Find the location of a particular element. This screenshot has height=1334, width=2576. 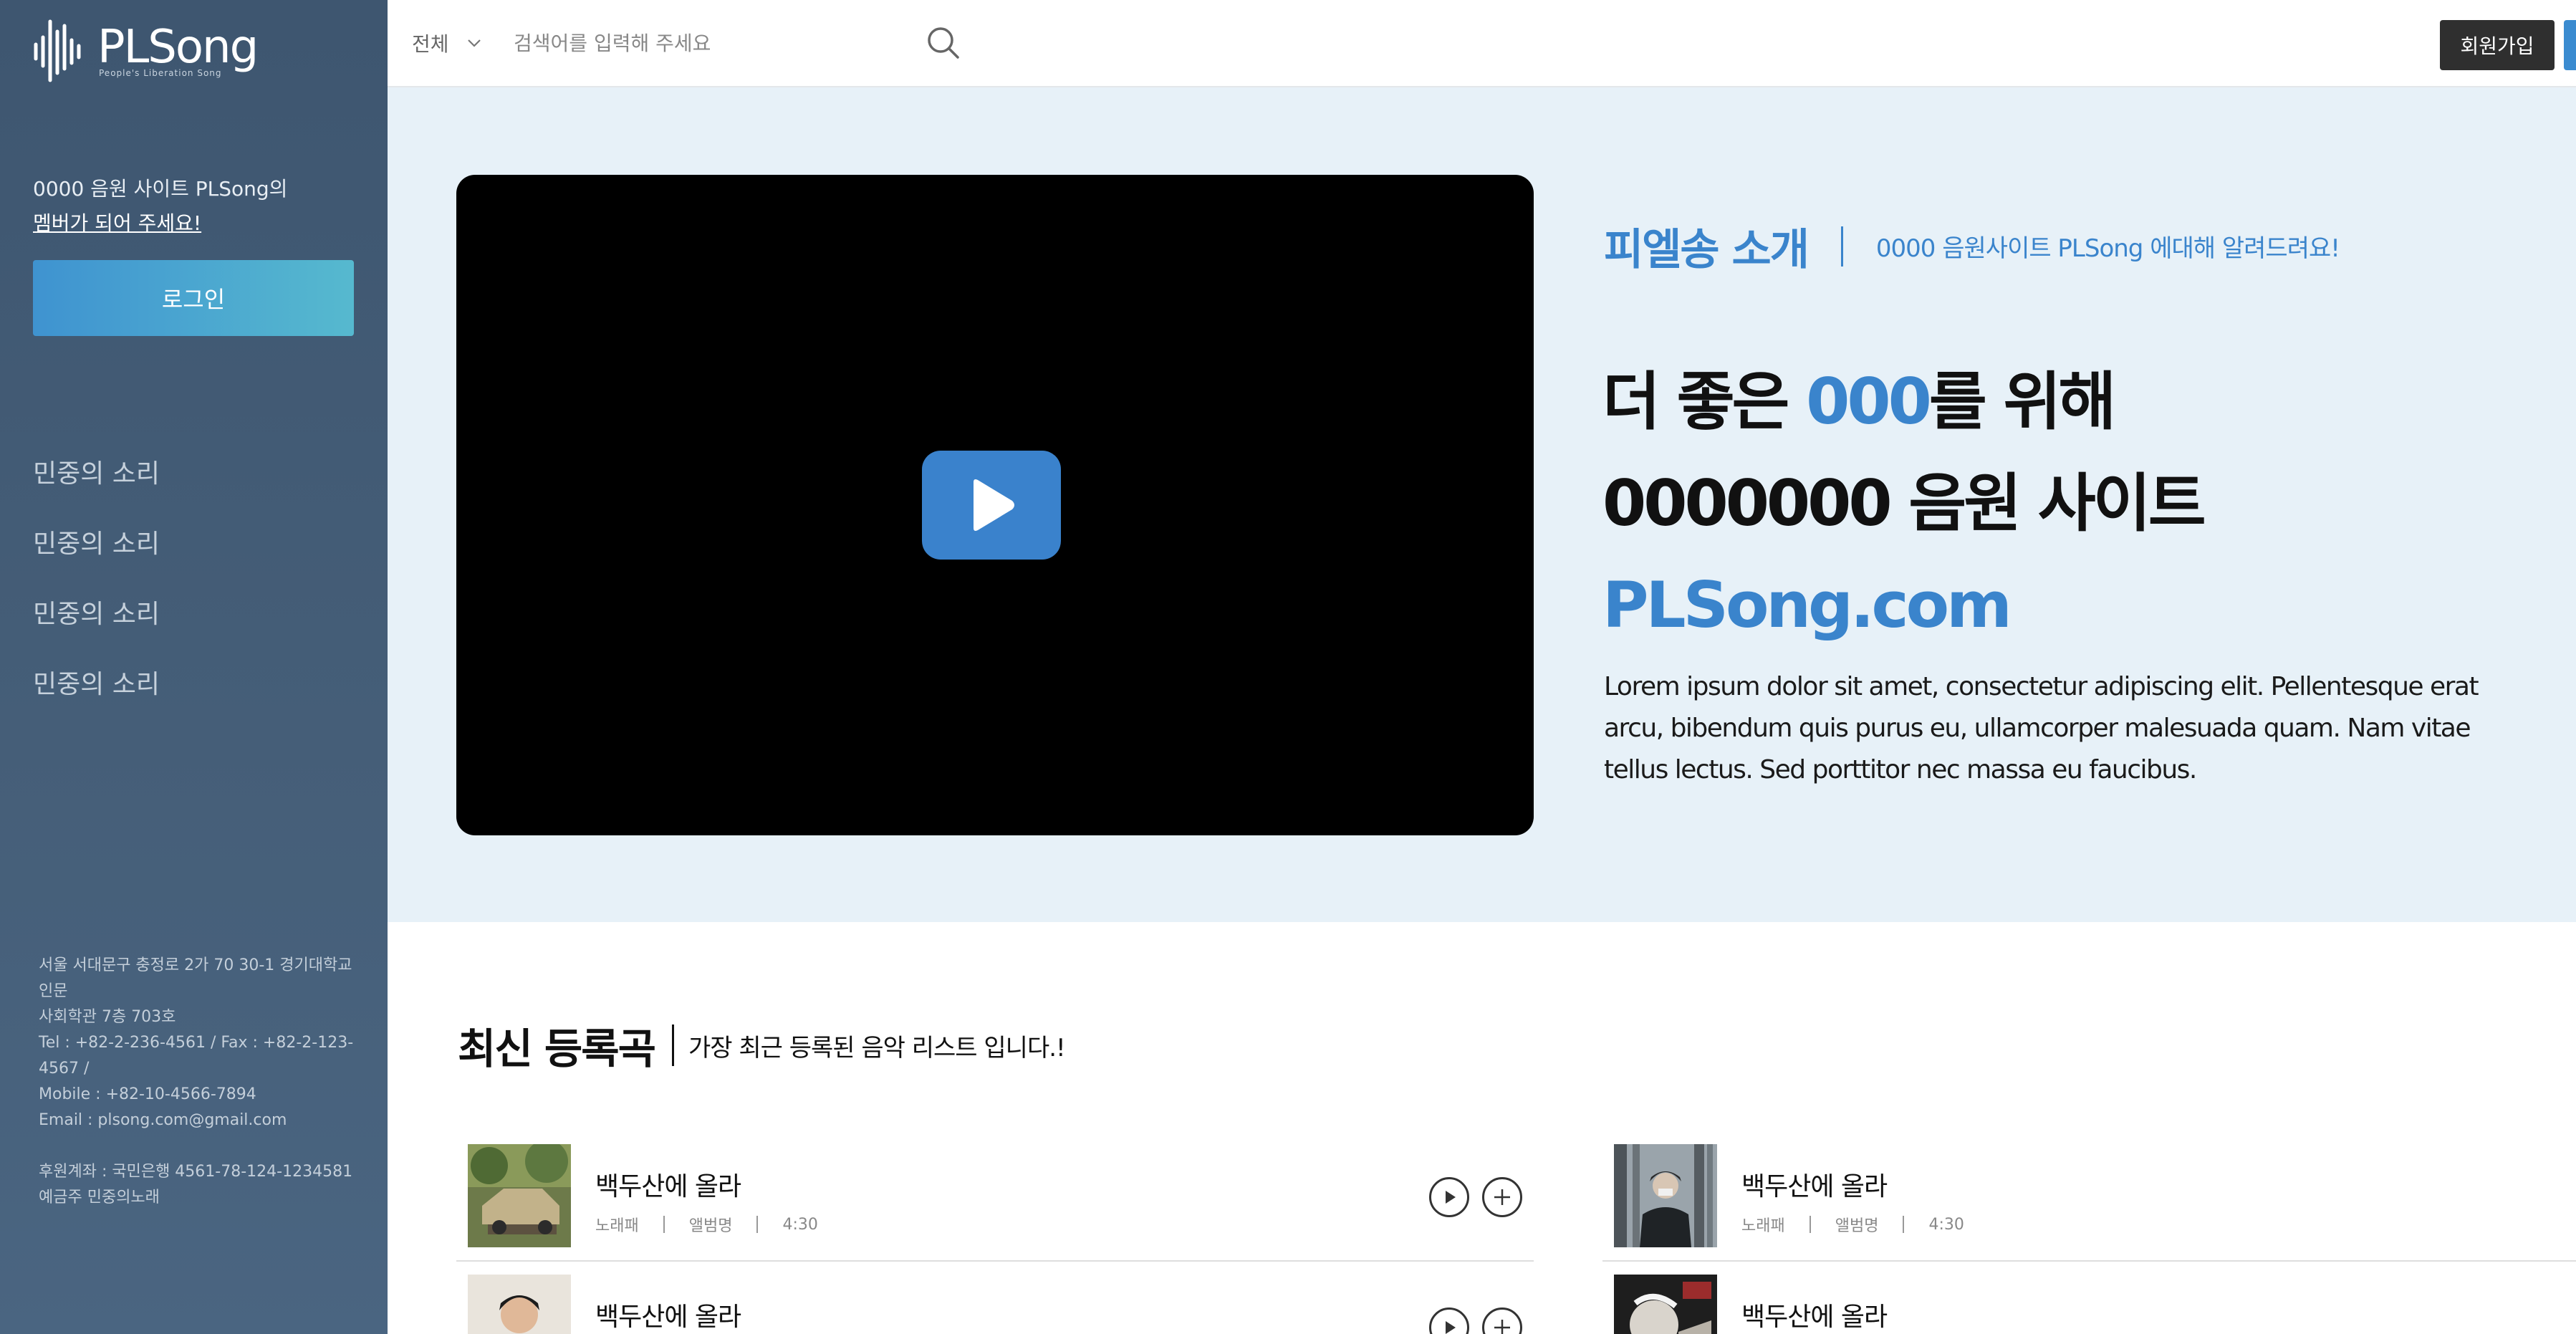

hero-headline: 더 좋은 000를 위해 0000000 음원 사이트 PLSong.com is located at coordinates (1904, 503).